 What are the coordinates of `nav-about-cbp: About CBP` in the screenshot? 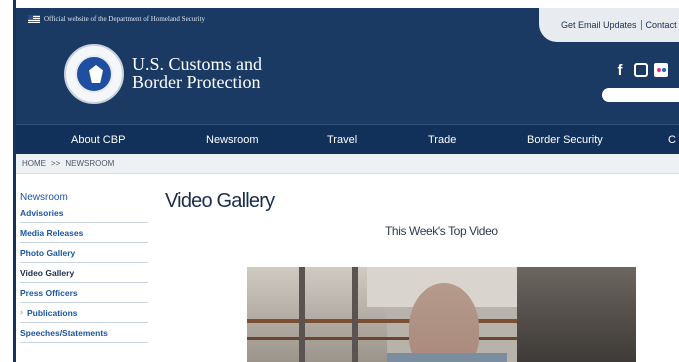 It's located at (98, 140).